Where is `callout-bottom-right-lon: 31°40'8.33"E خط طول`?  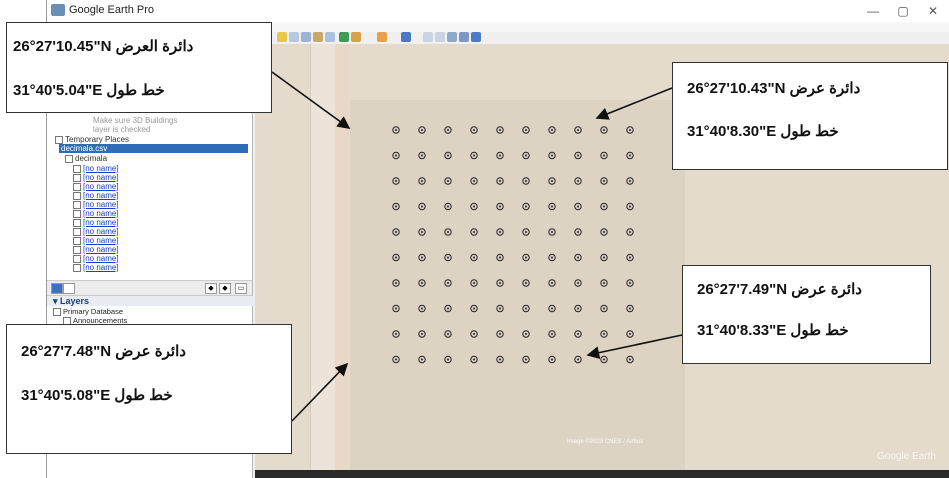 callout-bottom-right-lon: 31°40'8.33"E خط طول is located at coordinates (773, 330).